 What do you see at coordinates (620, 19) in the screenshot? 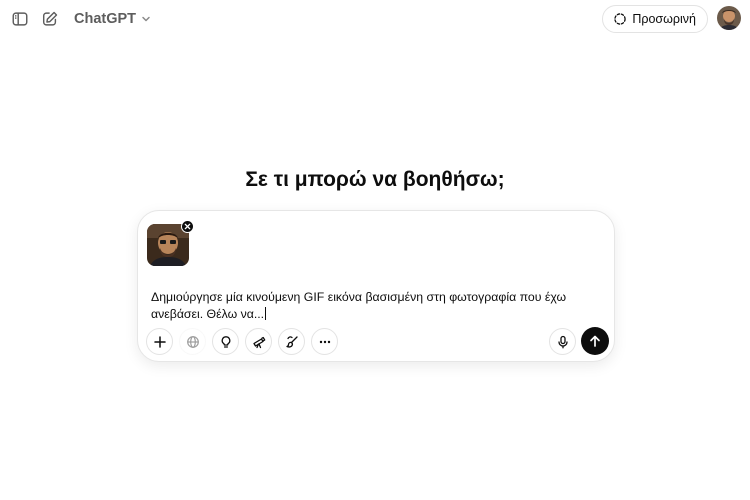
I see `dashed-circle-icon` at bounding box center [620, 19].